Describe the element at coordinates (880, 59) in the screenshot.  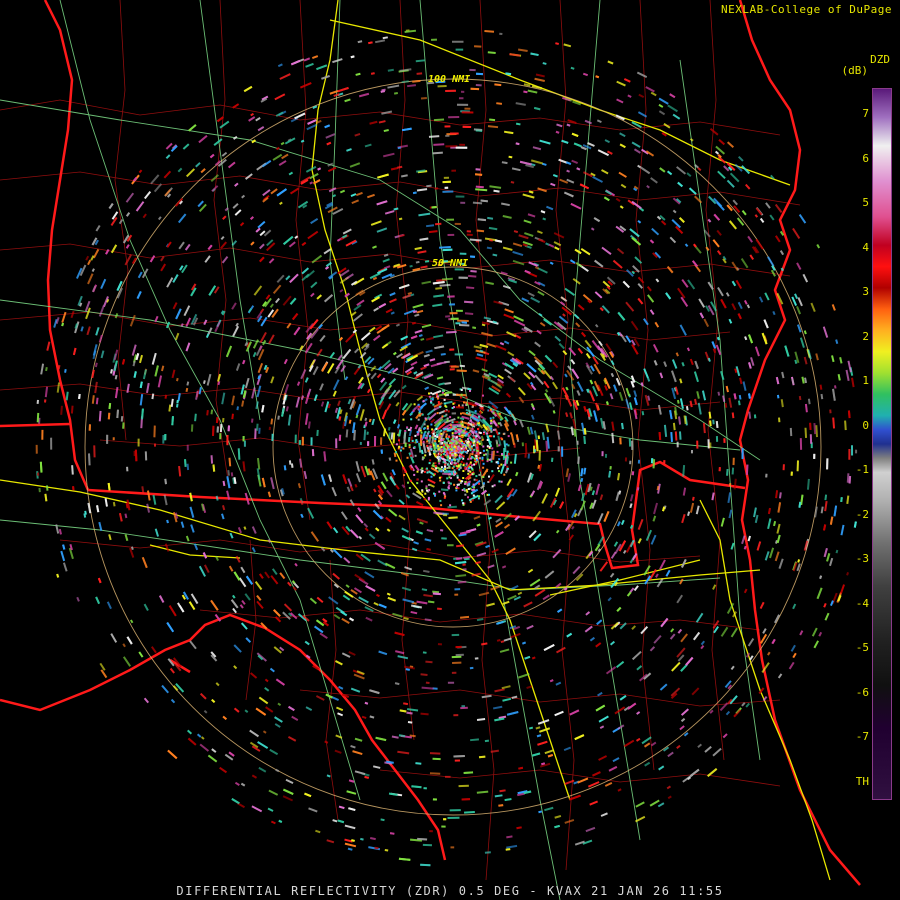
I see `product-code: DZD` at that location.